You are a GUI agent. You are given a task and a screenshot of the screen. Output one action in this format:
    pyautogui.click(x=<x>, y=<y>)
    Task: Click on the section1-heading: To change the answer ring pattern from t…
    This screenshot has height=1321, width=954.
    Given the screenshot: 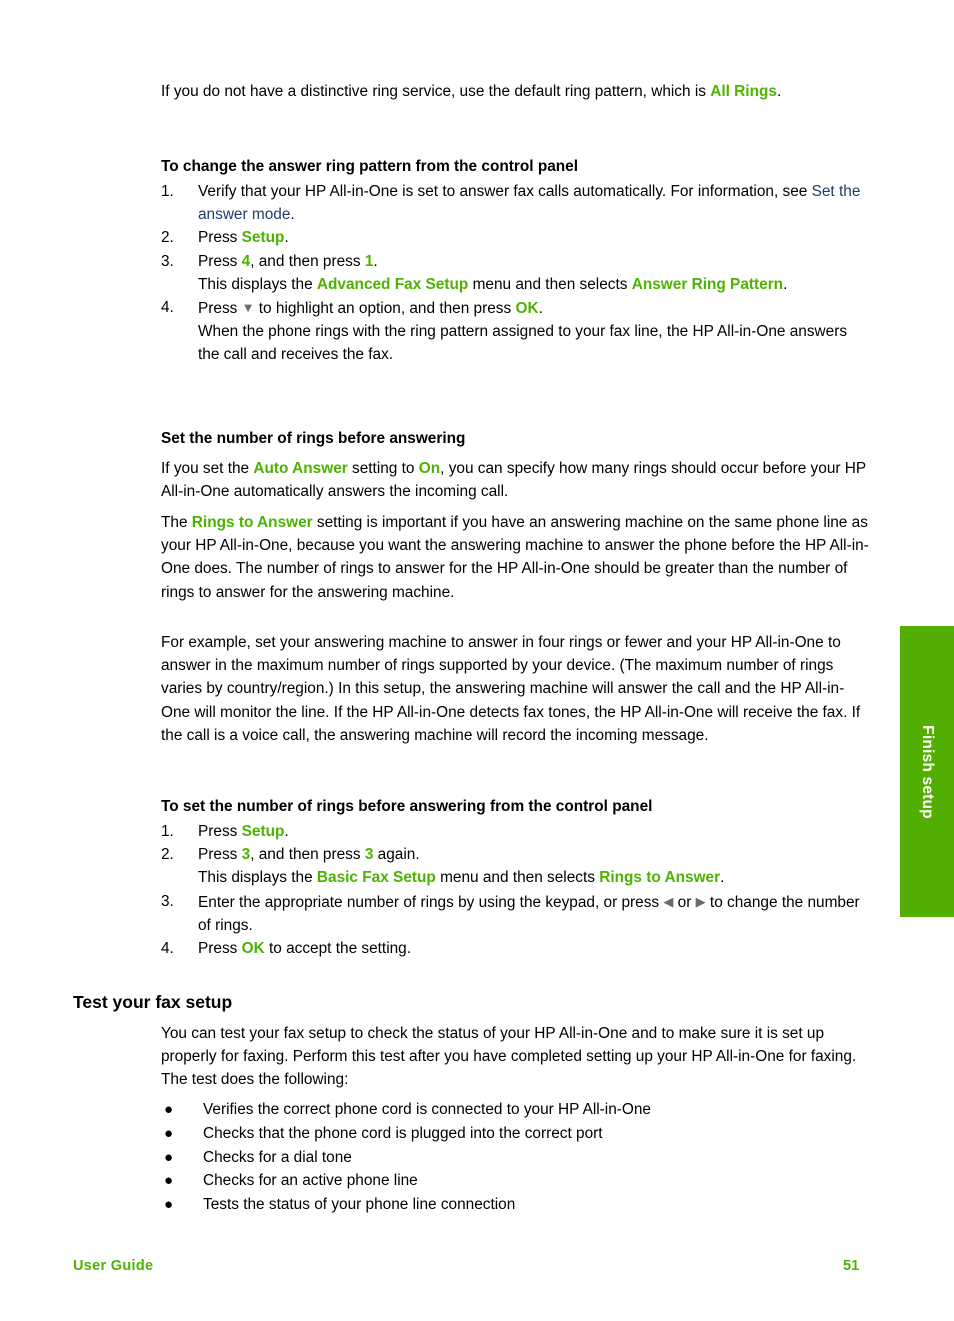 What is the action you would take?
    pyautogui.click(x=370, y=166)
    